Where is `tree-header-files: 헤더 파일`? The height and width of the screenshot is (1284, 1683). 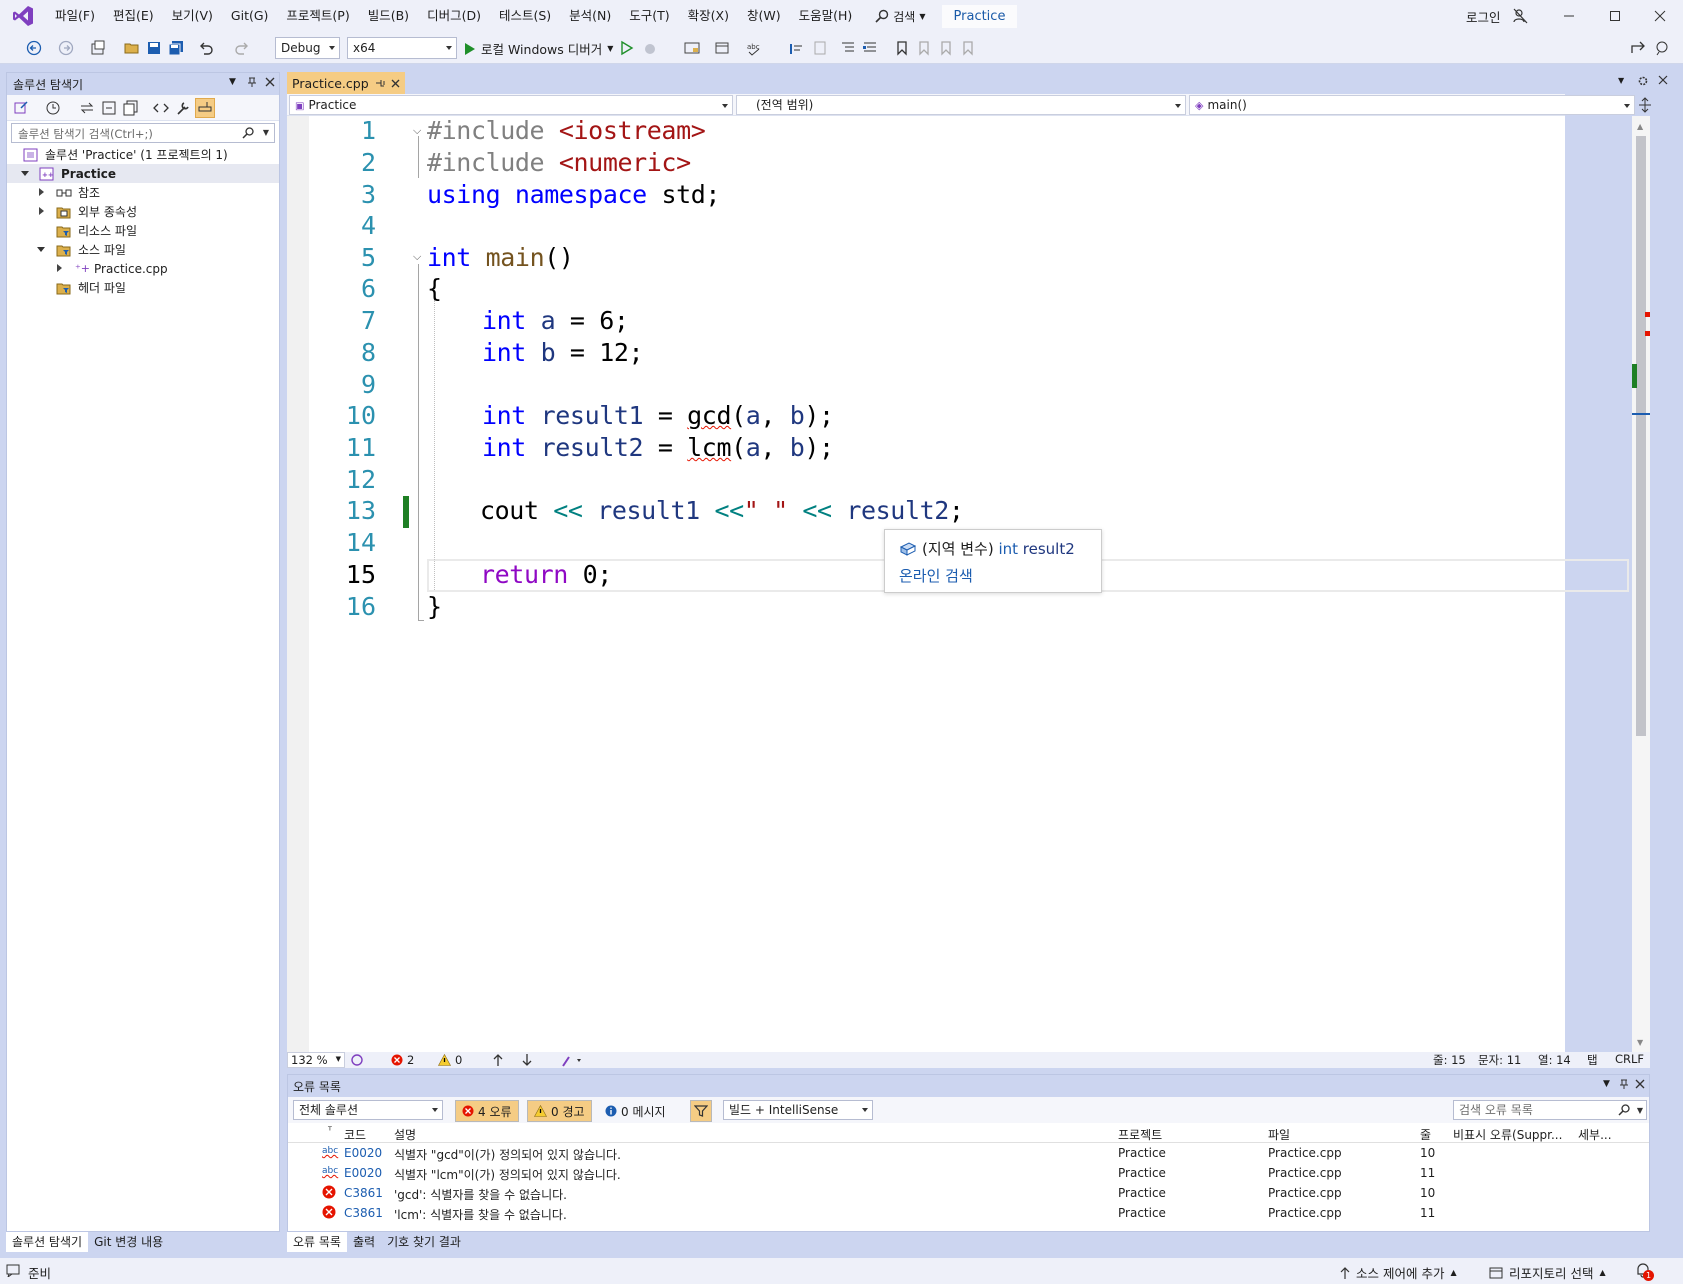 tree-header-files: 헤더 파일 is located at coordinates (143, 287).